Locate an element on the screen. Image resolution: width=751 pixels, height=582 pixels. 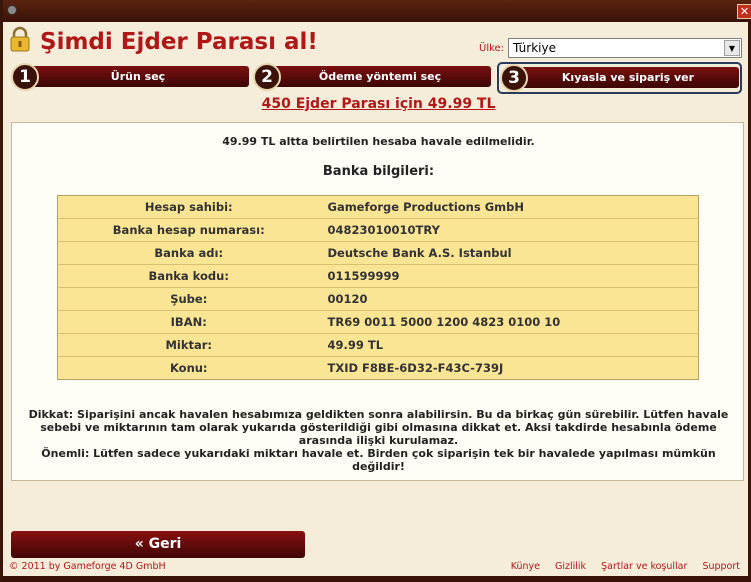
row-key: Konu: is located at coordinates (188, 368).